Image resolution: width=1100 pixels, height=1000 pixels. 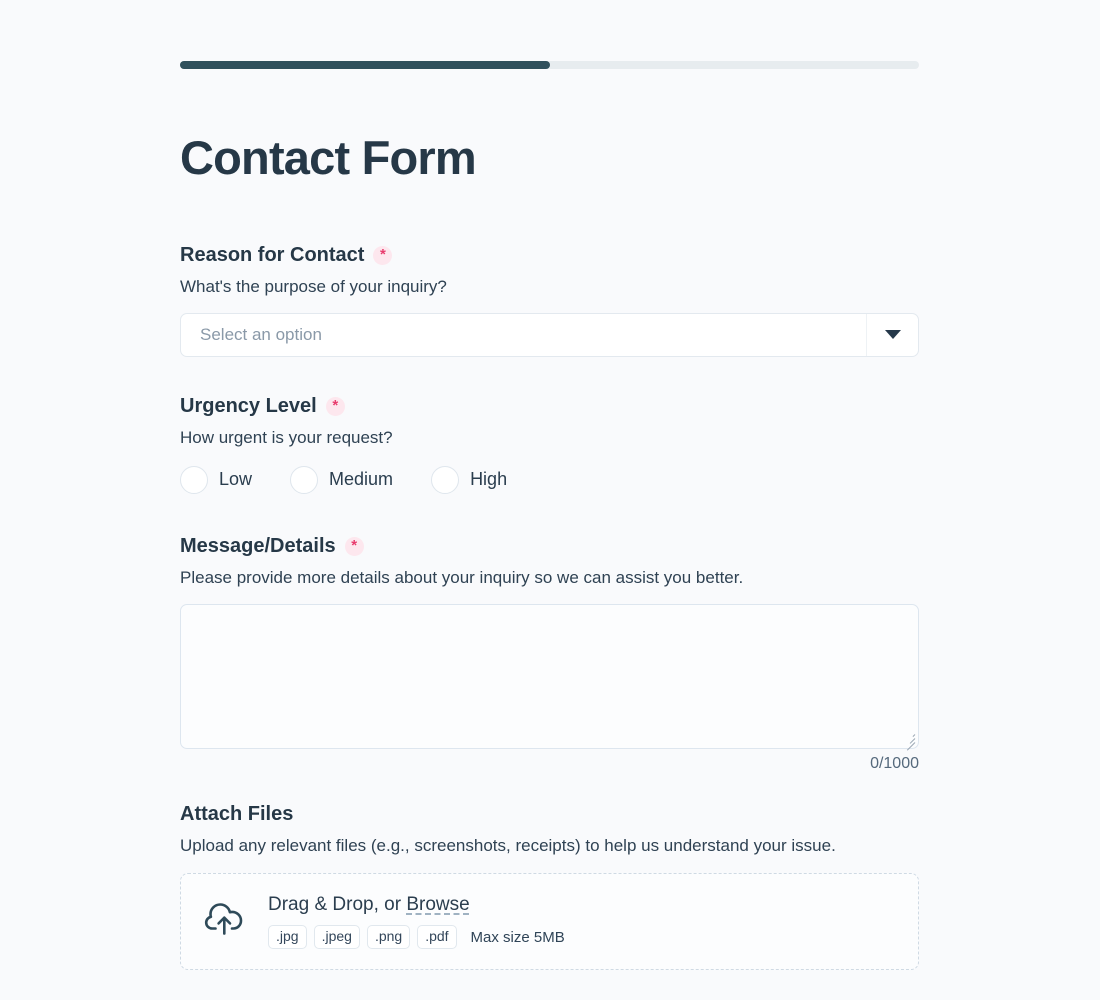 I want to click on file-type-chip: .pdf, so click(x=437, y=937).